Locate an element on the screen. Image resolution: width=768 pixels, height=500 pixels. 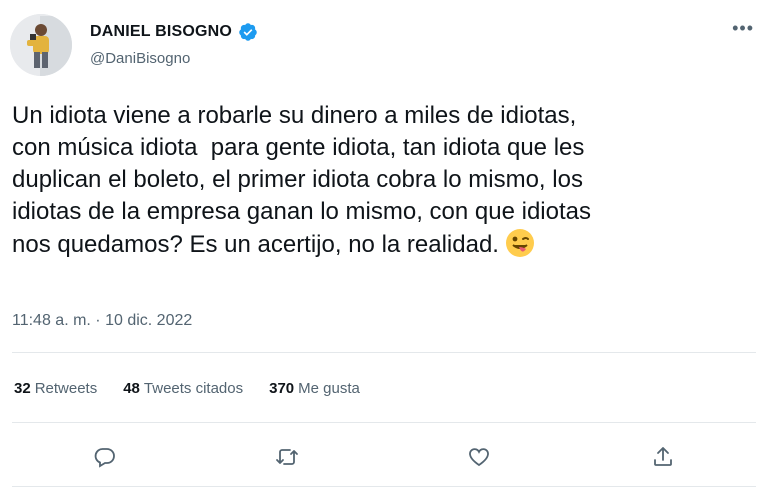
quotes-stat: 48 Tweets citados is located at coordinates (183, 388).